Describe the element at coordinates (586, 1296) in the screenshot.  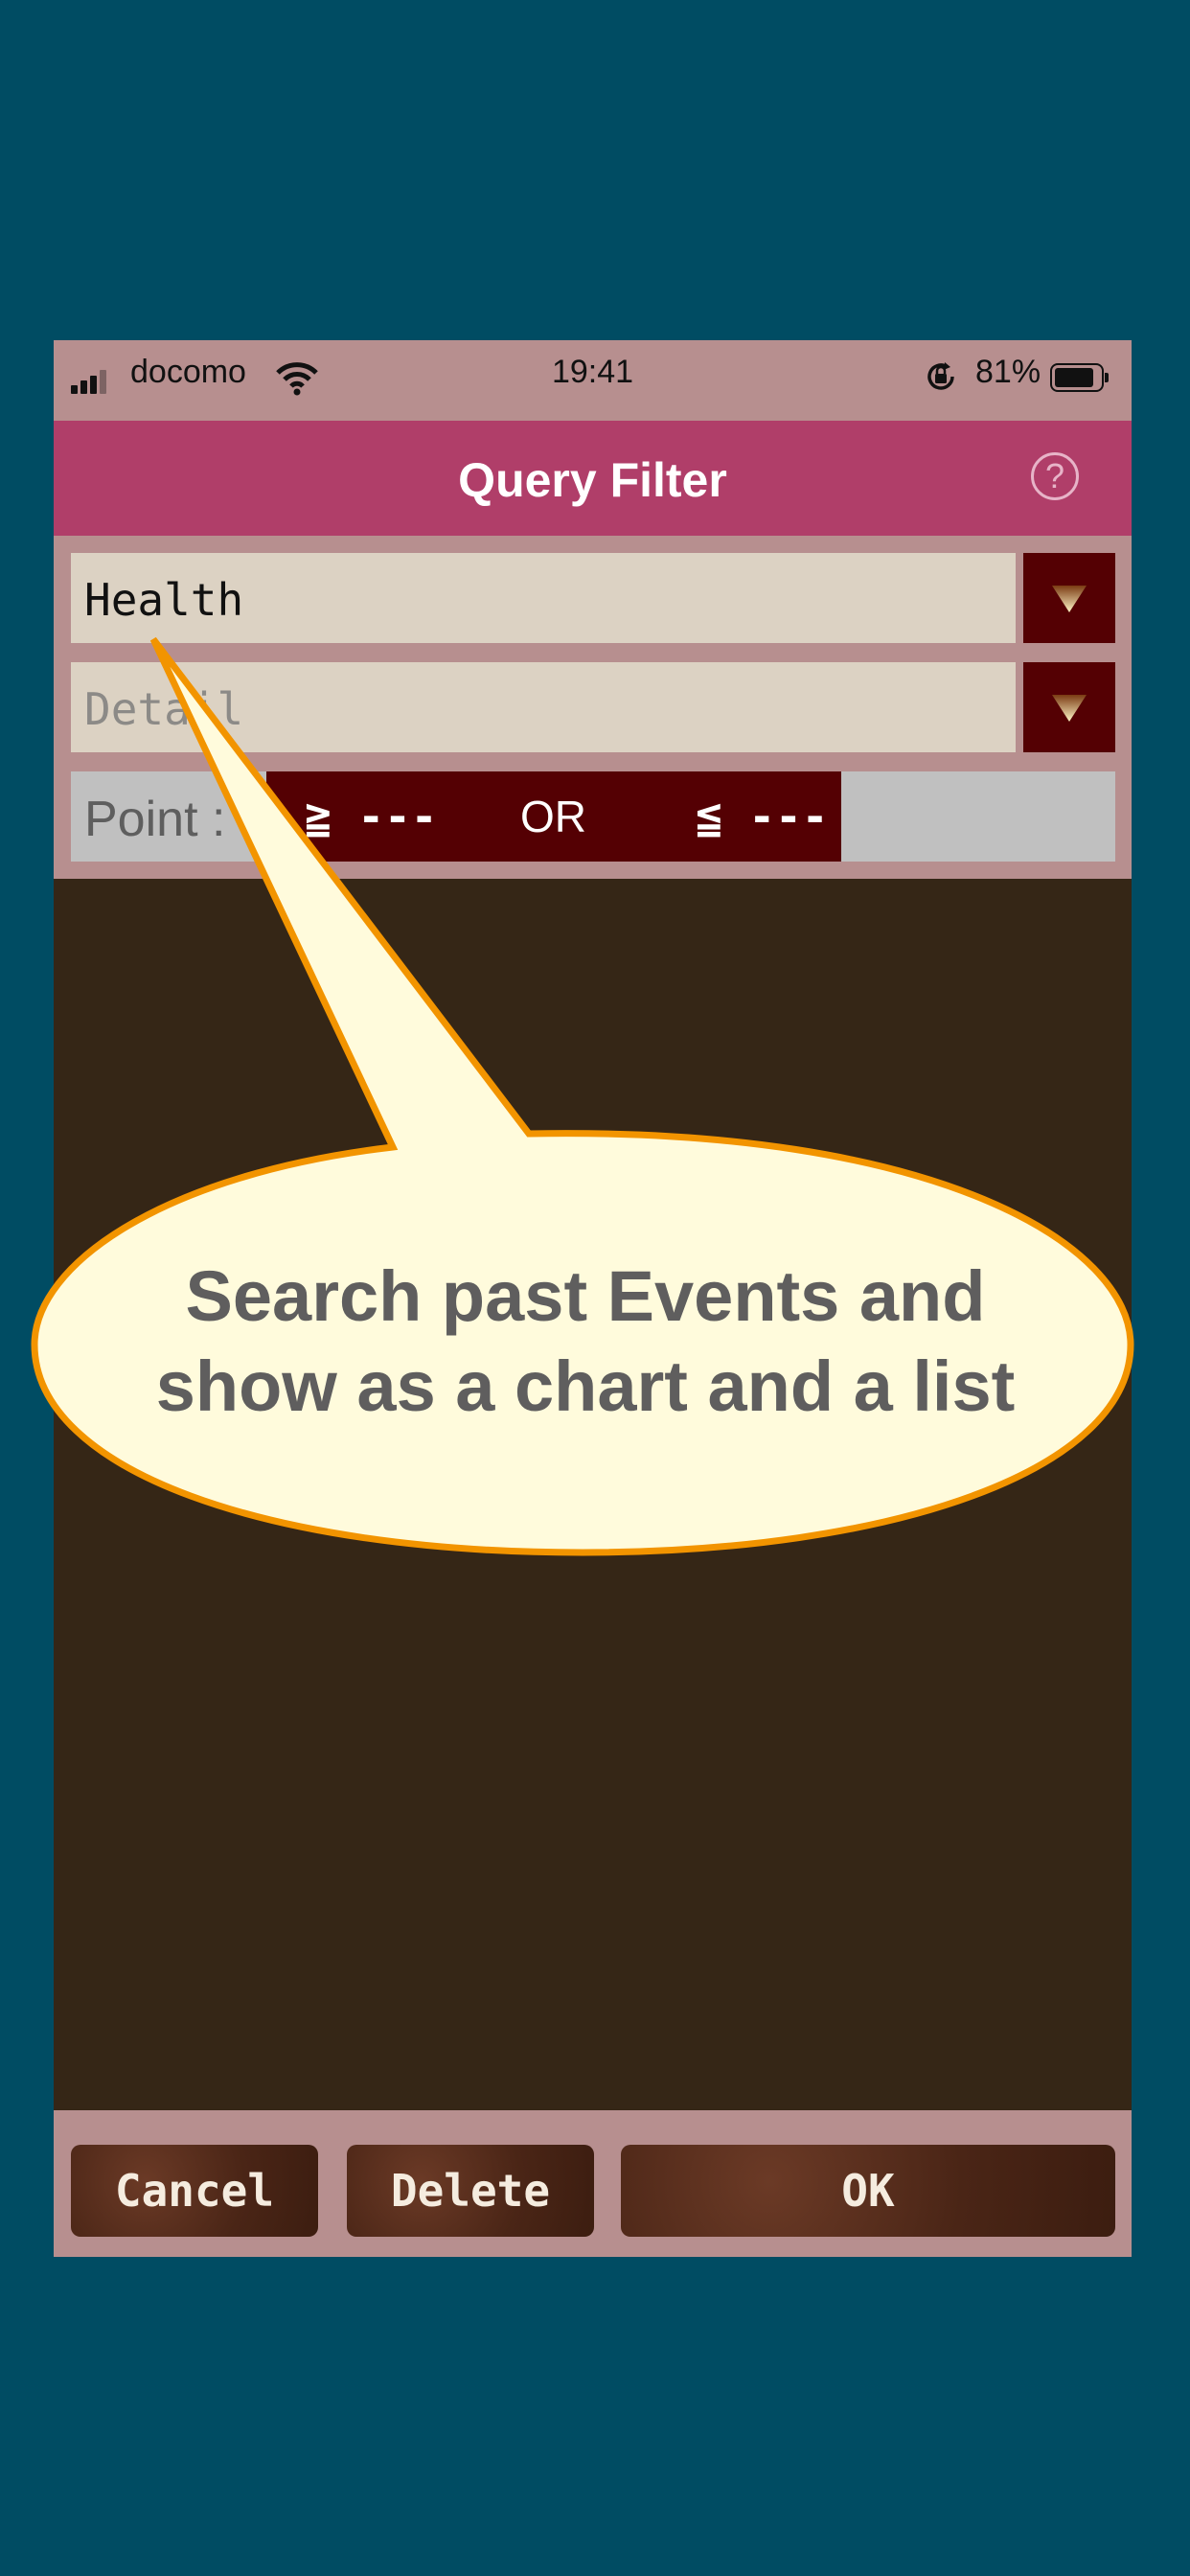
I see `callout-line-1: Search past Events and` at that location.